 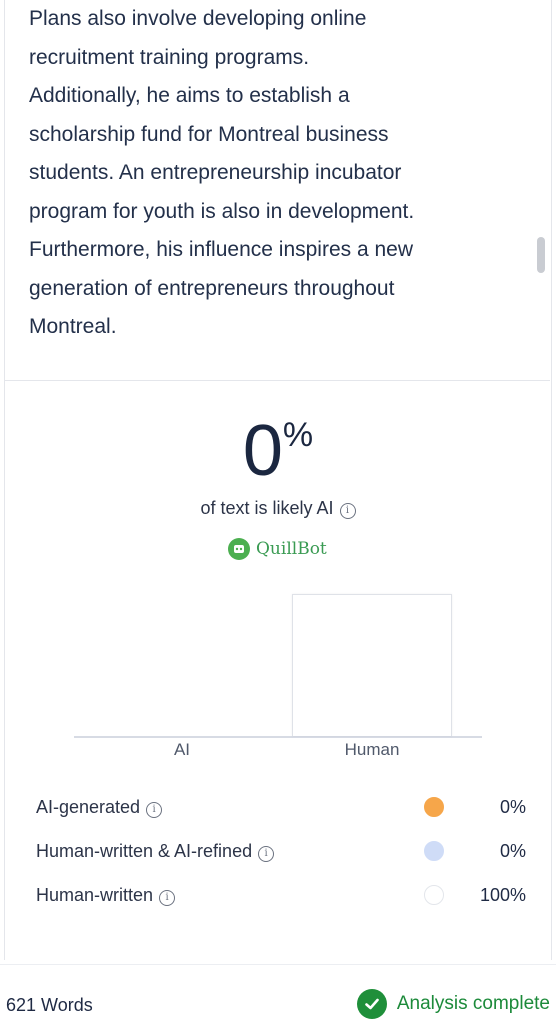 I want to click on scrollbar-thumb, so click(x=541, y=255).